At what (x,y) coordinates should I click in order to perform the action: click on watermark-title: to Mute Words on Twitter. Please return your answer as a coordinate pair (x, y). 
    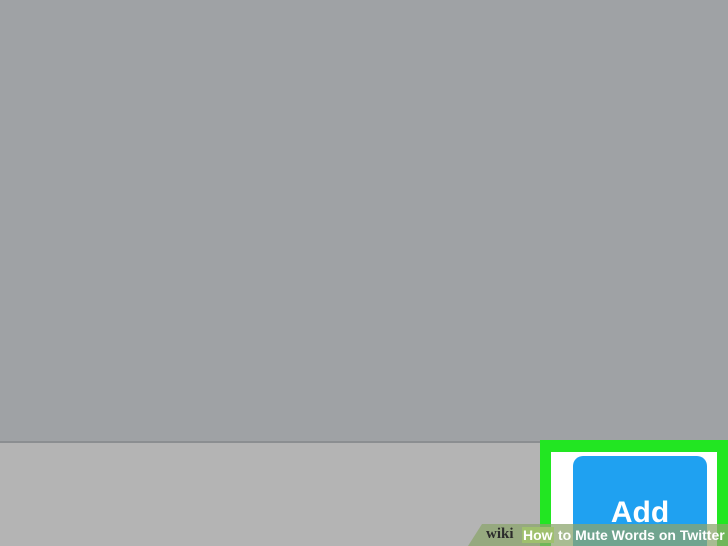
    Looking at the image, I should click on (641, 535).